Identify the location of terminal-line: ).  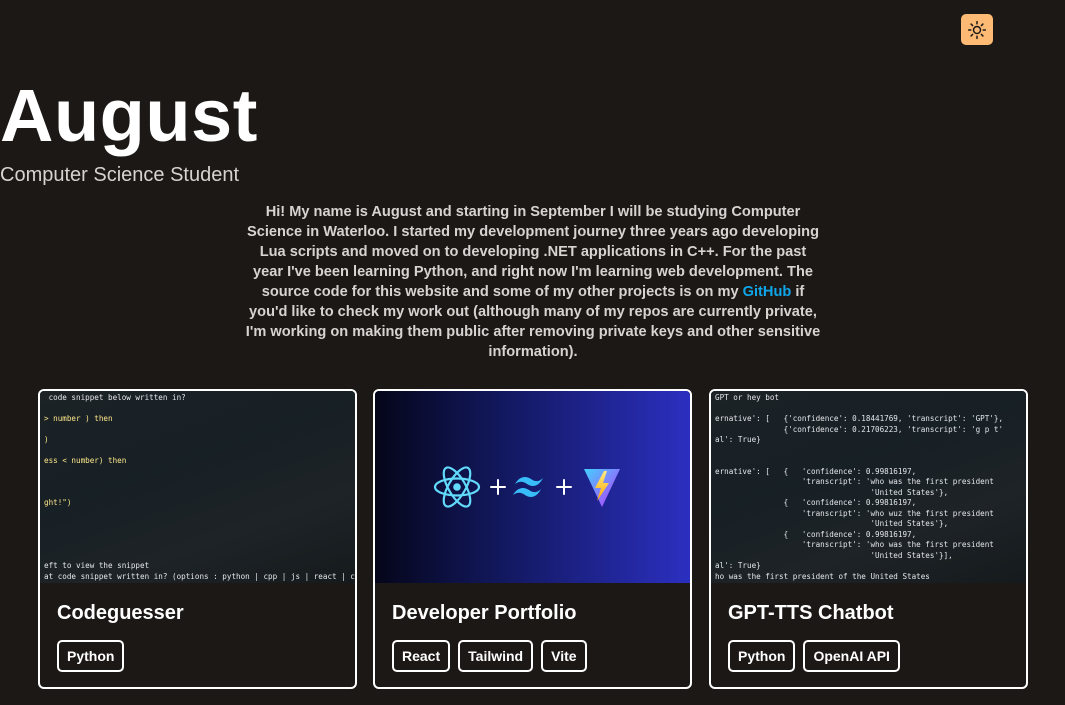
(46, 439).